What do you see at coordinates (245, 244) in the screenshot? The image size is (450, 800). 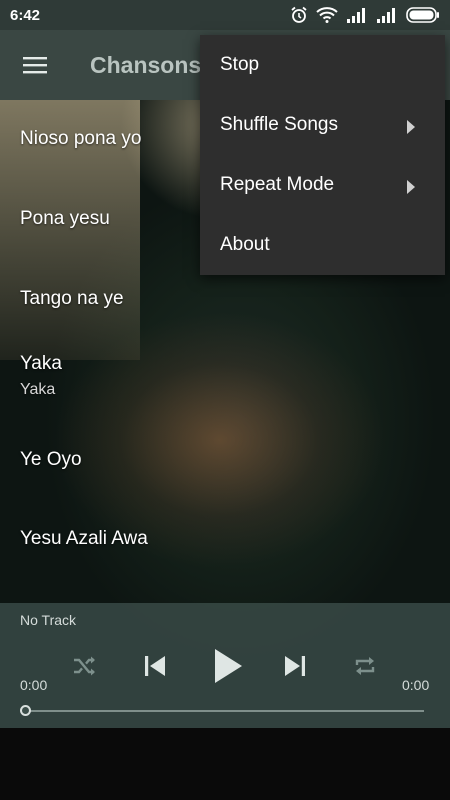 I see `menu-item-label: About` at bounding box center [245, 244].